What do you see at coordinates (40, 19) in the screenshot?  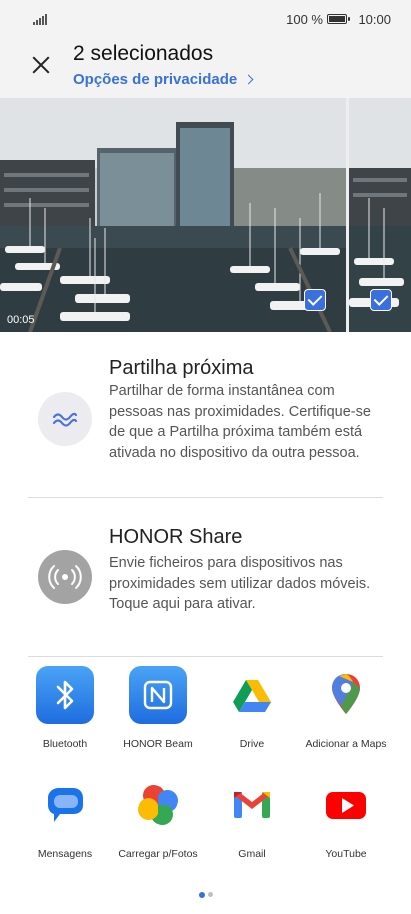 I see `signal-icon` at bounding box center [40, 19].